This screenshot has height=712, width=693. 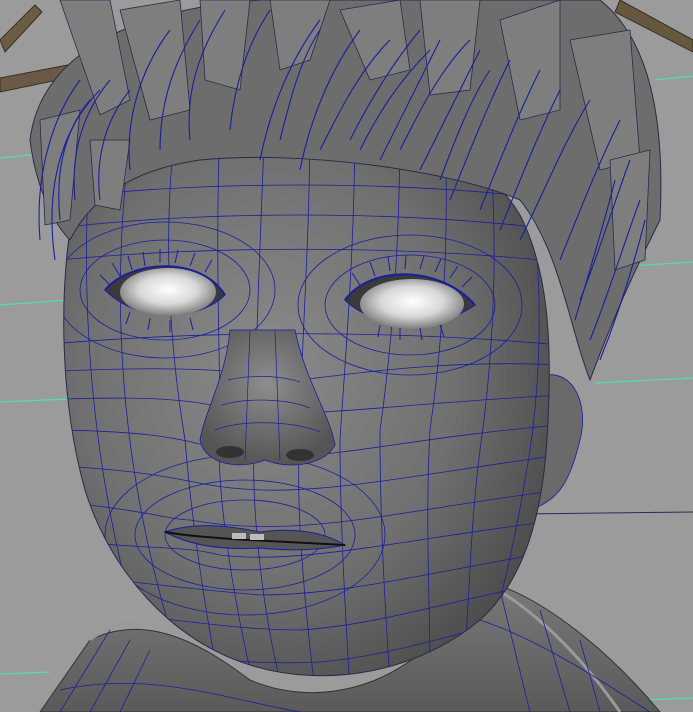 What do you see at coordinates (606, 513) in the screenshot?
I see `horizon-line` at bounding box center [606, 513].